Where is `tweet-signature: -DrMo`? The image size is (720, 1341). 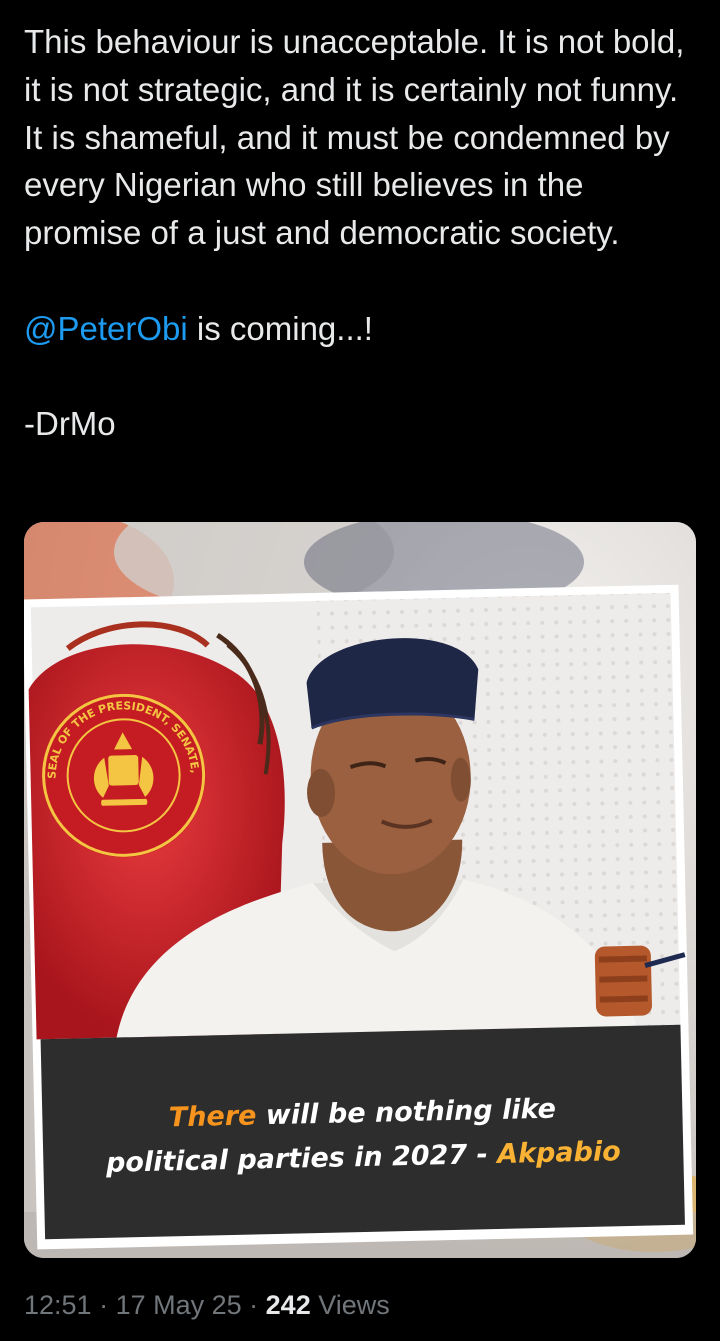 tweet-signature: -DrMo is located at coordinates (70, 424).